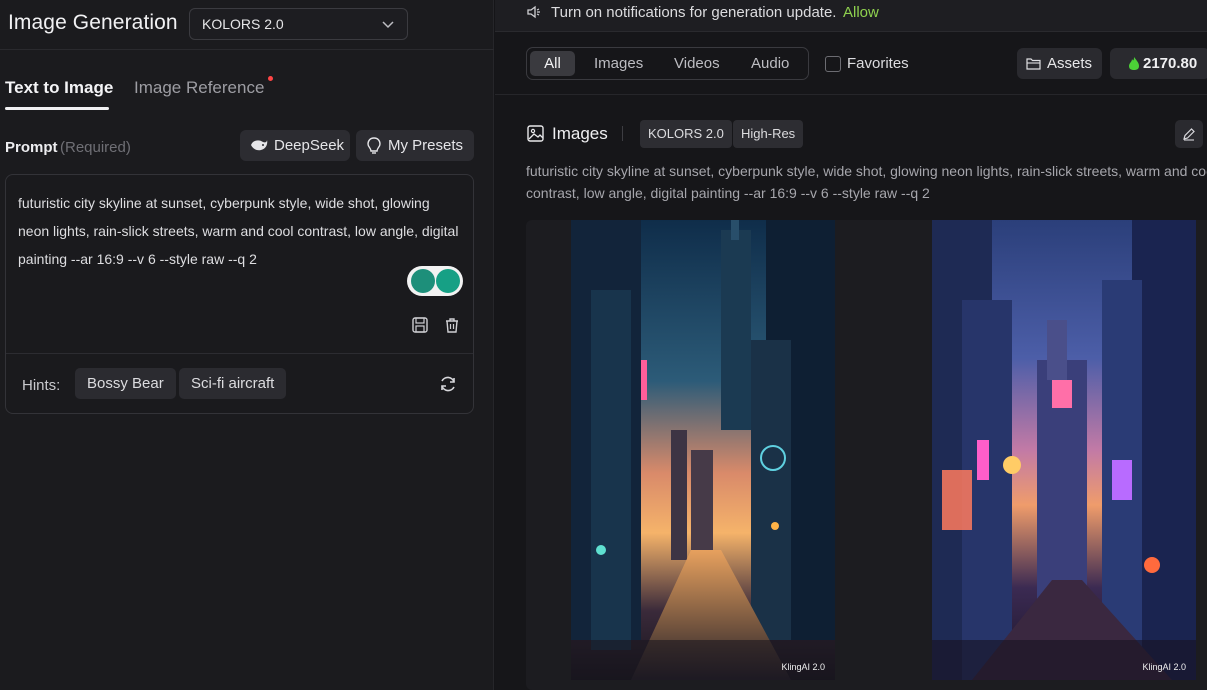  What do you see at coordinates (298, 24) in the screenshot?
I see `model-dropdown: KOLORS 2.0` at bounding box center [298, 24].